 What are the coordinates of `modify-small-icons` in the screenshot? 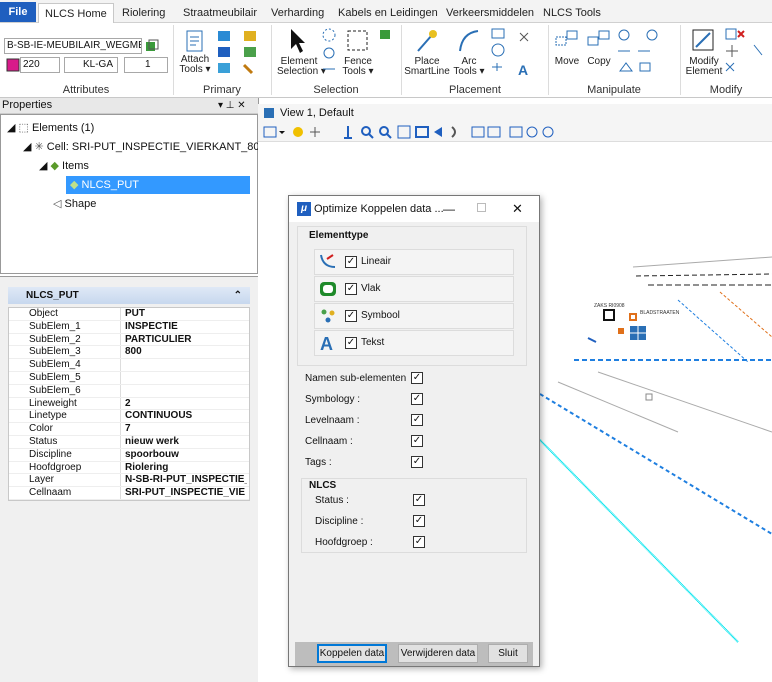 It's located at (747, 53).